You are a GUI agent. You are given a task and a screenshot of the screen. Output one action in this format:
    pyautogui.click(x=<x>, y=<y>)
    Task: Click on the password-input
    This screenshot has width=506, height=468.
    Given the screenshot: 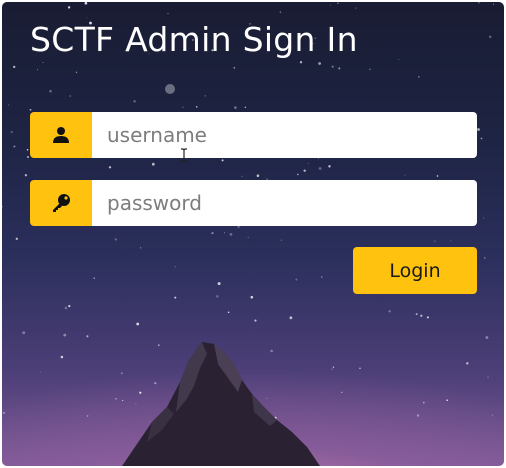 What is the action you would take?
    pyautogui.click(x=284, y=203)
    